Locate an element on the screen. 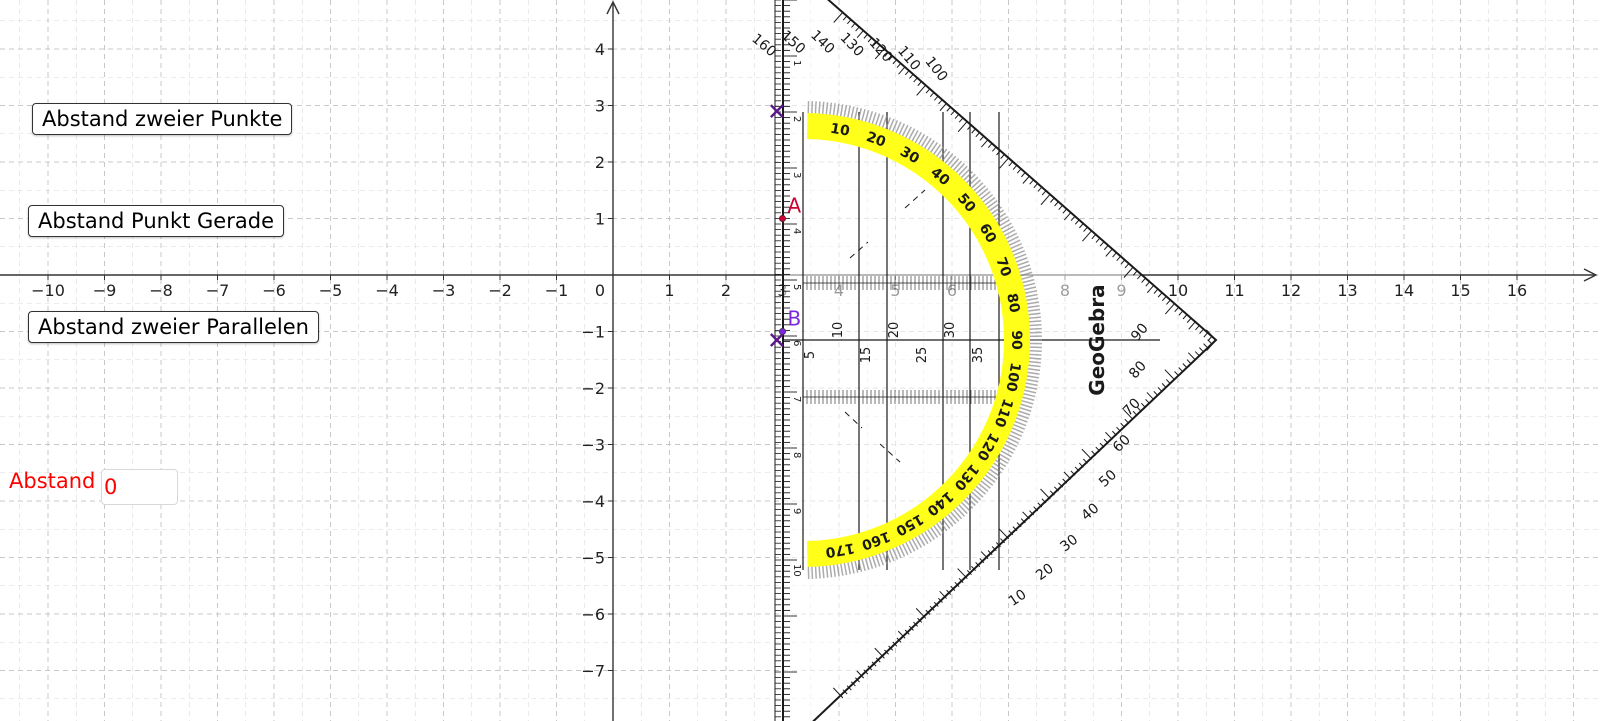 This screenshot has height=721, width=1600. x-tick-label: 13 is located at coordinates (1347, 290).